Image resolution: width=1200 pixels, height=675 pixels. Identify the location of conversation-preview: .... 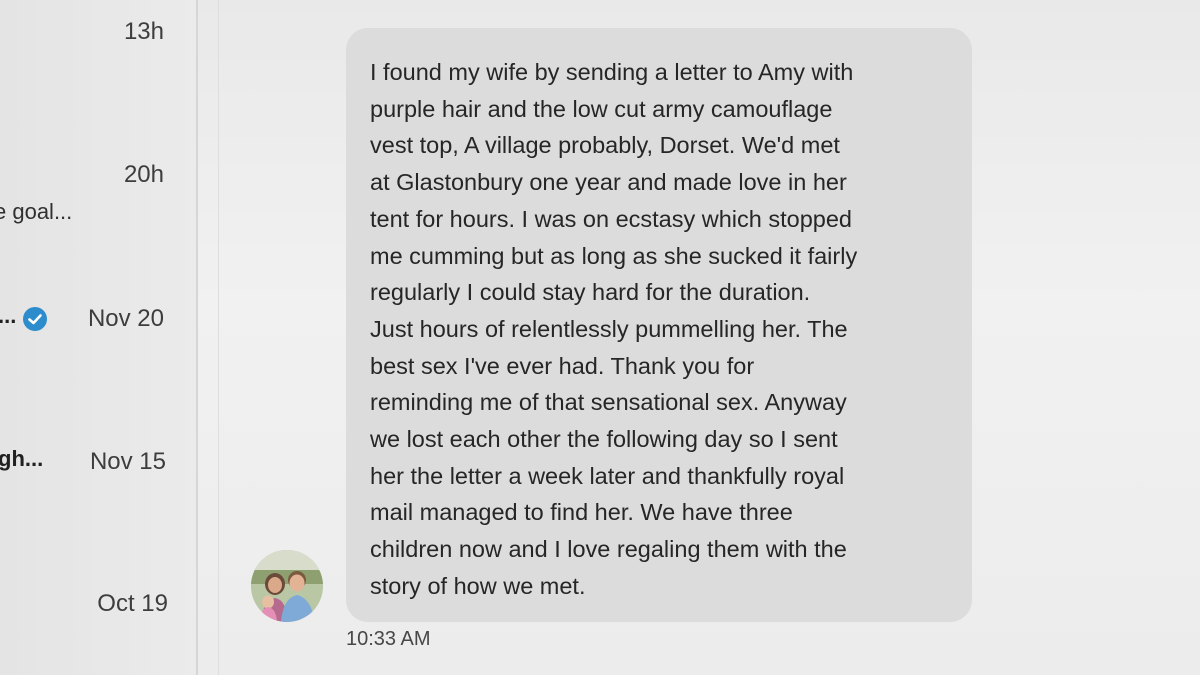
(8, 315).